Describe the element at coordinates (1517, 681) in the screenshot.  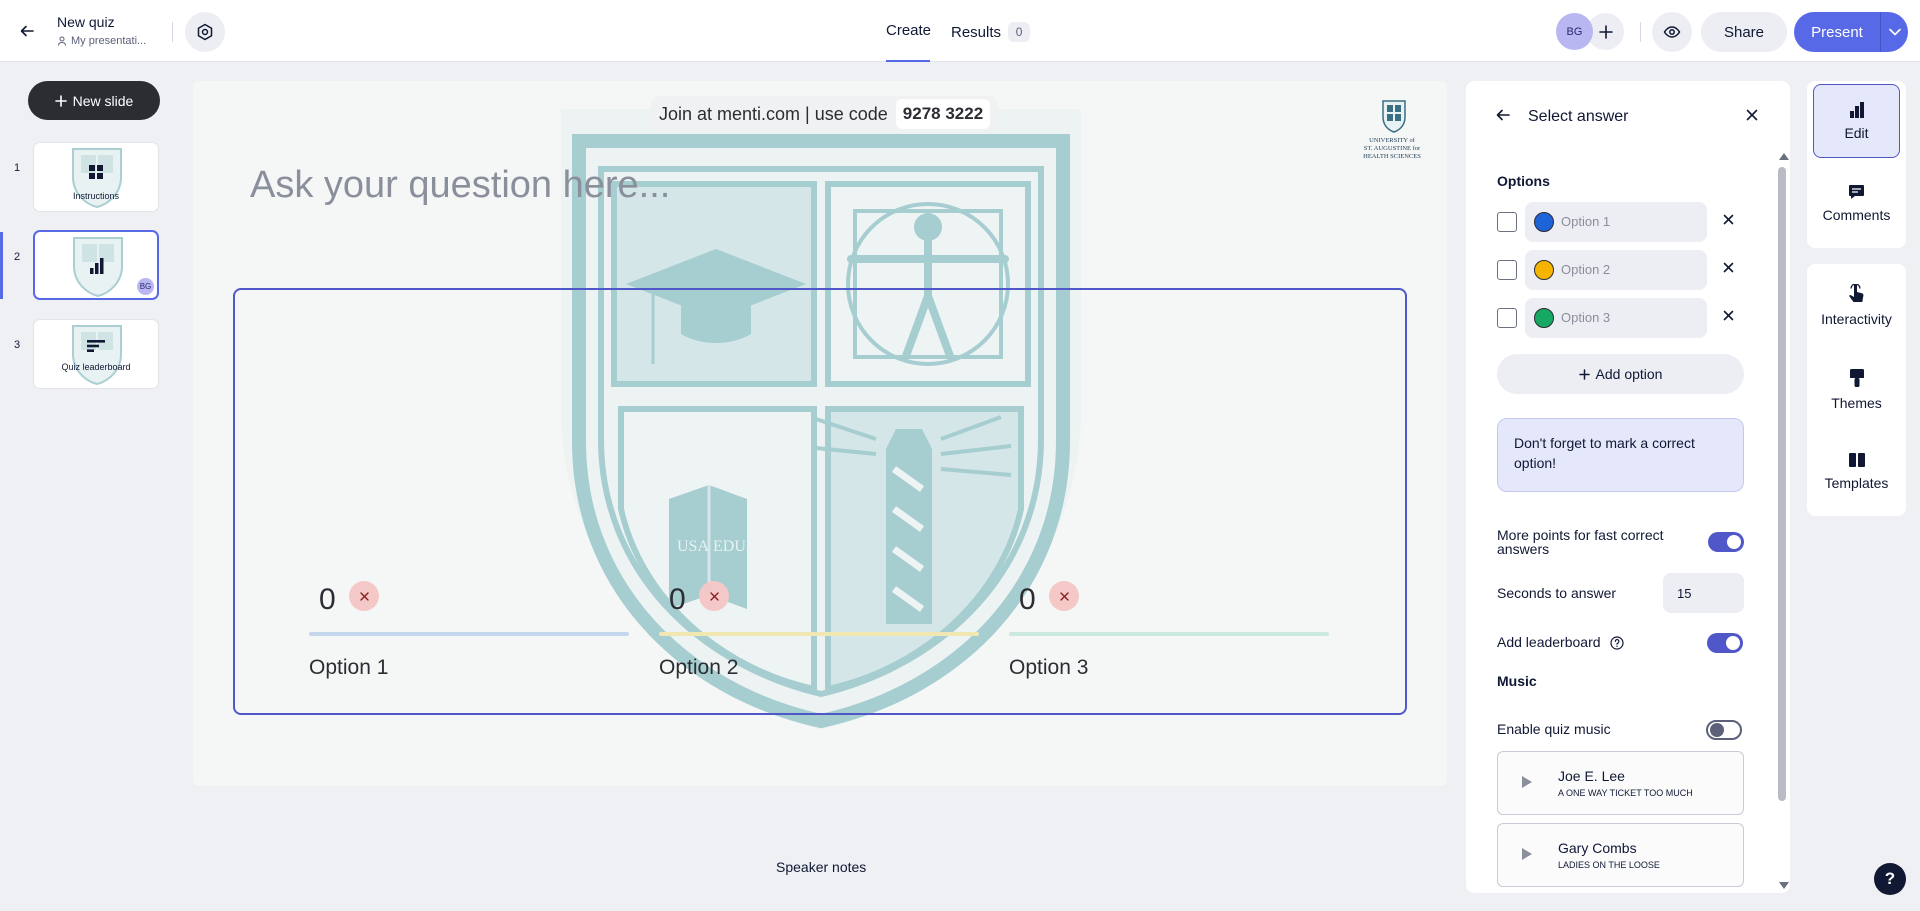
I see `music-heading: Music` at that location.